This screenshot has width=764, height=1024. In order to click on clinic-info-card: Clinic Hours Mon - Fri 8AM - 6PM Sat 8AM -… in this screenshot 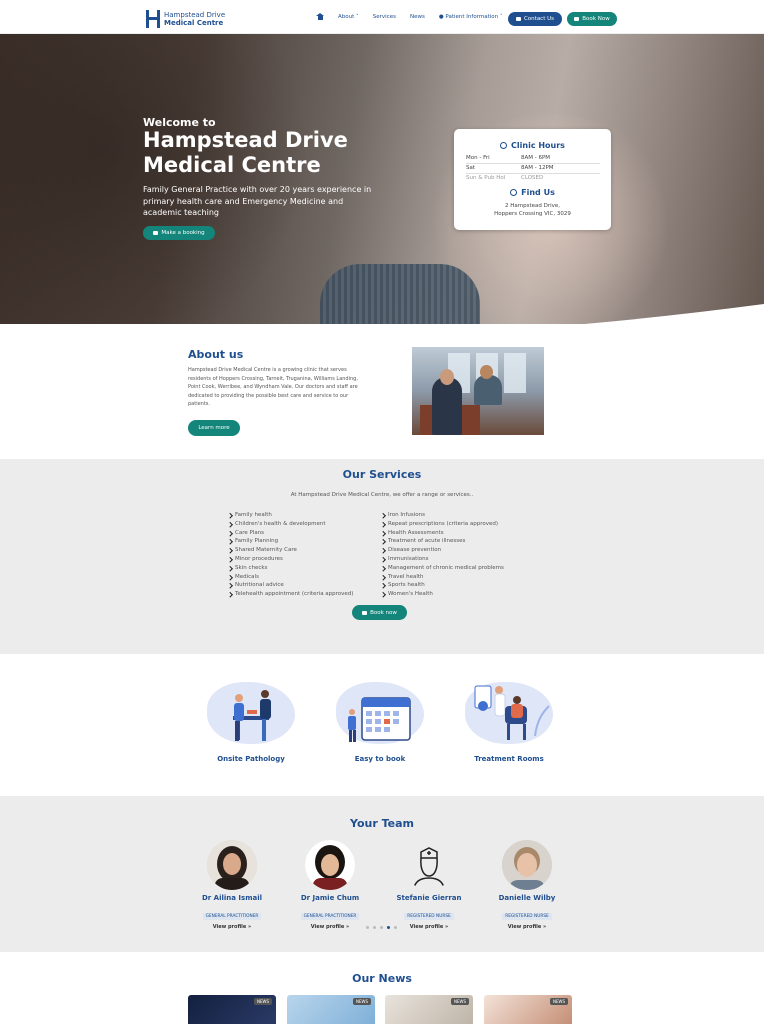, I will do `click(532, 179)`.